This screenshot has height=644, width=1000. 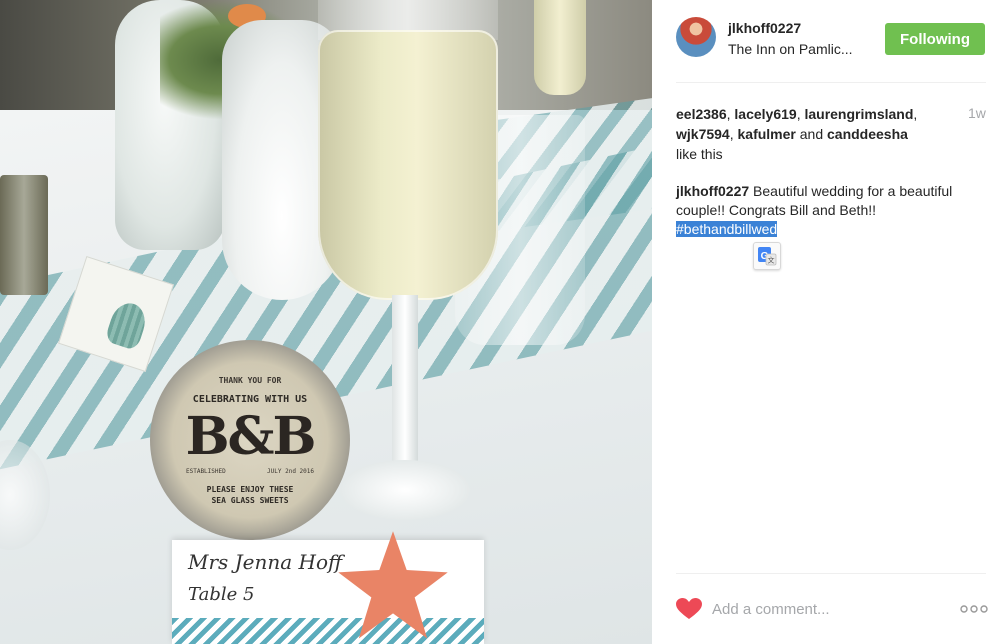 I want to click on jar-established-row: ESTABLISHED JULY 2nd 2016, so click(x=250, y=471).